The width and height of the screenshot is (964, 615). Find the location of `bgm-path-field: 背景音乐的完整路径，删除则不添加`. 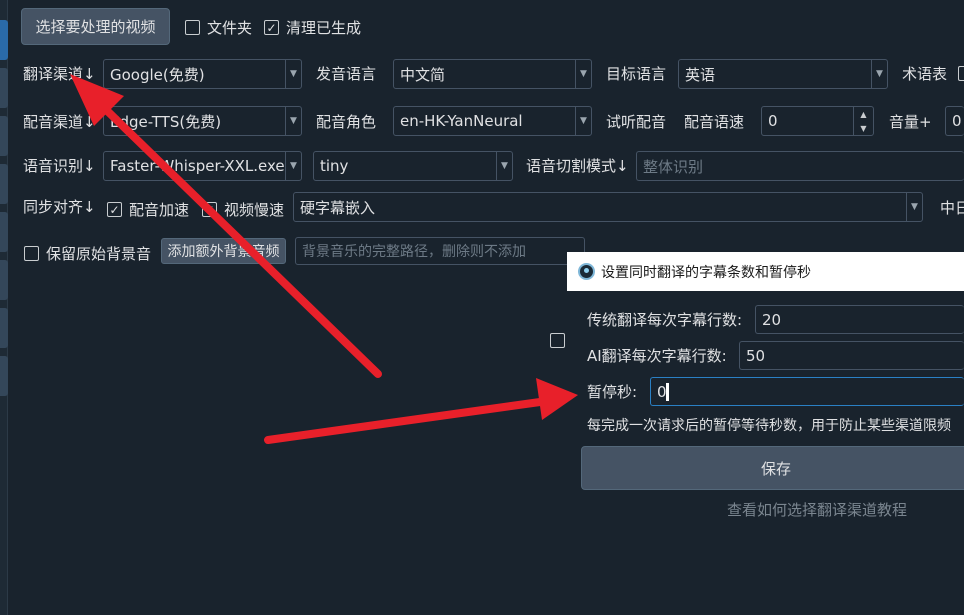

bgm-path-field: 背景音乐的完整路径，删除则不添加 is located at coordinates (440, 251).